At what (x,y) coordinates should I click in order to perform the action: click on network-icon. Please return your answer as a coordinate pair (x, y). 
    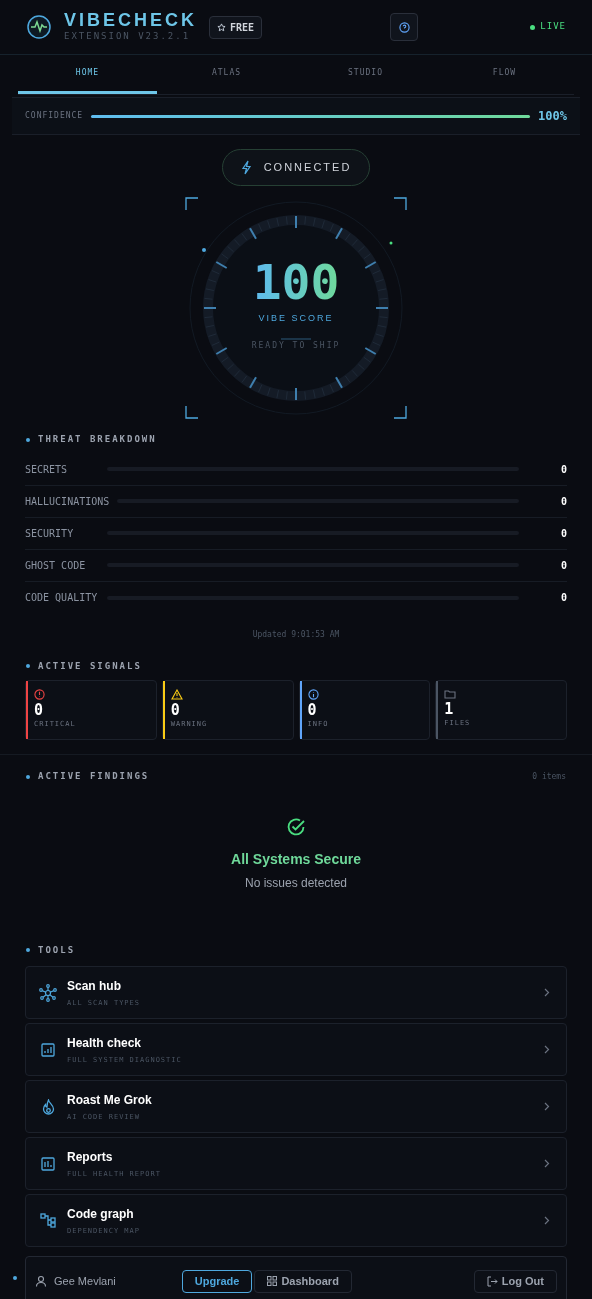
    Looking at the image, I should click on (48, 992).